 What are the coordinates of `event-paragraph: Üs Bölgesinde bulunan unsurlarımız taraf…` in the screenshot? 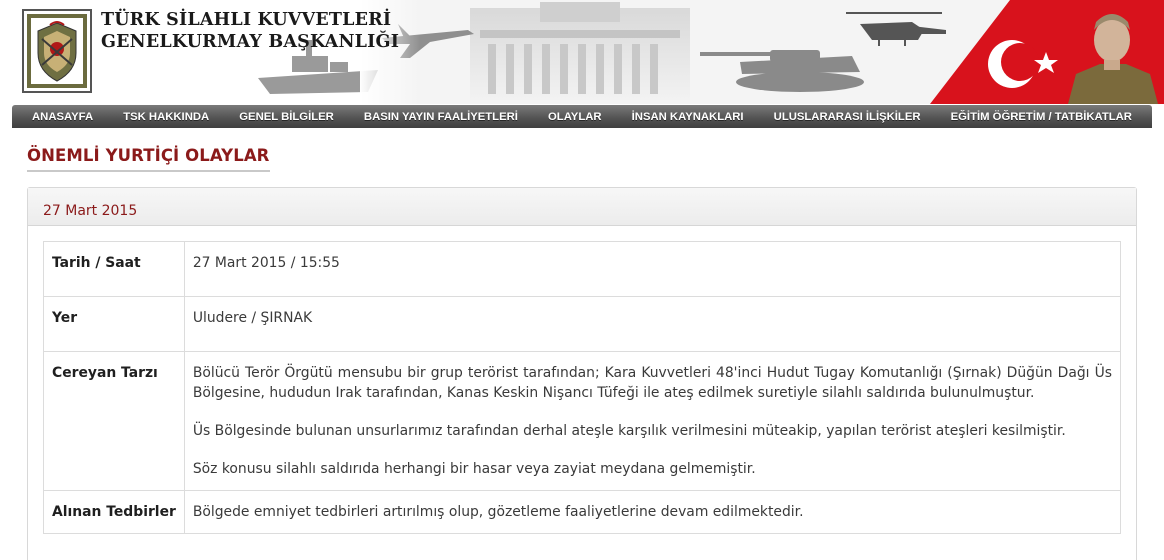 It's located at (629, 431).